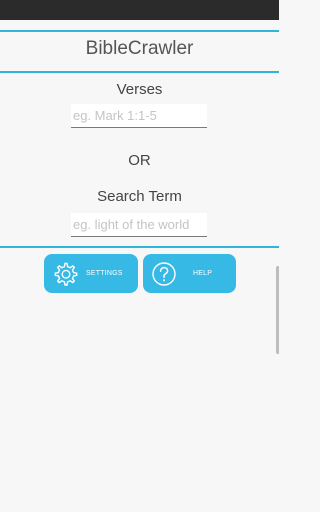  I want to click on or-separator: OR, so click(139, 160).